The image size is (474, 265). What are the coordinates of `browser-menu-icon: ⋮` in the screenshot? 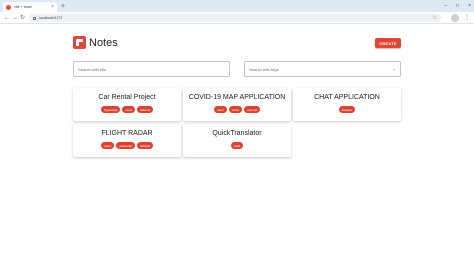 It's located at (467, 18).